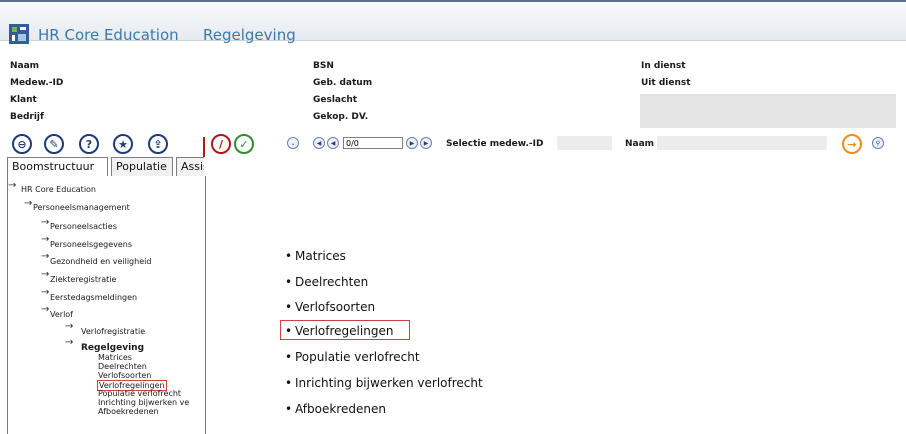  What do you see at coordinates (852, 144) in the screenshot?
I see `go-arrow-icon: →` at bounding box center [852, 144].